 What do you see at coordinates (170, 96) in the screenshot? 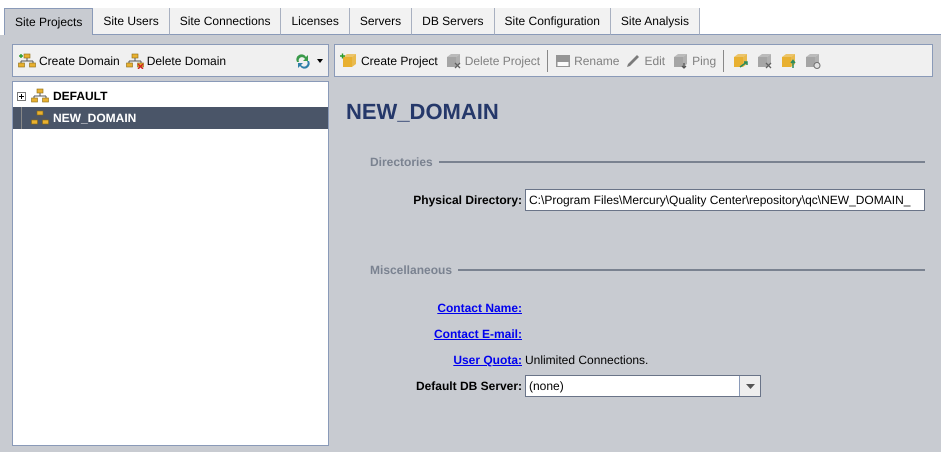
I see `tree-item: DEFAULT` at bounding box center [170, 96].